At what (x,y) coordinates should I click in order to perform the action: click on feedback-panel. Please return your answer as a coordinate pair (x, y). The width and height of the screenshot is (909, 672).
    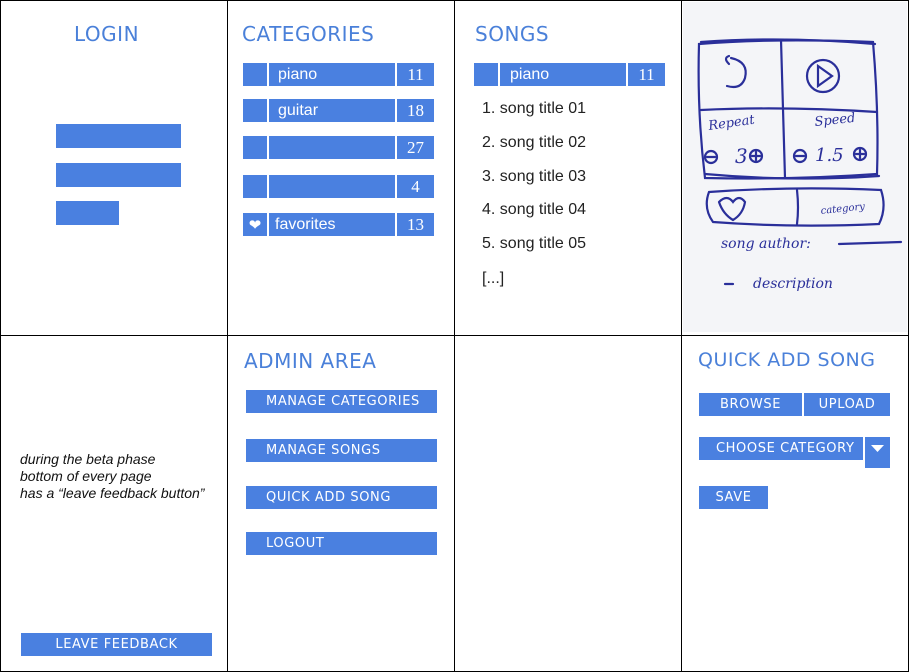
    Looking at the image, I should click on (114, 503).